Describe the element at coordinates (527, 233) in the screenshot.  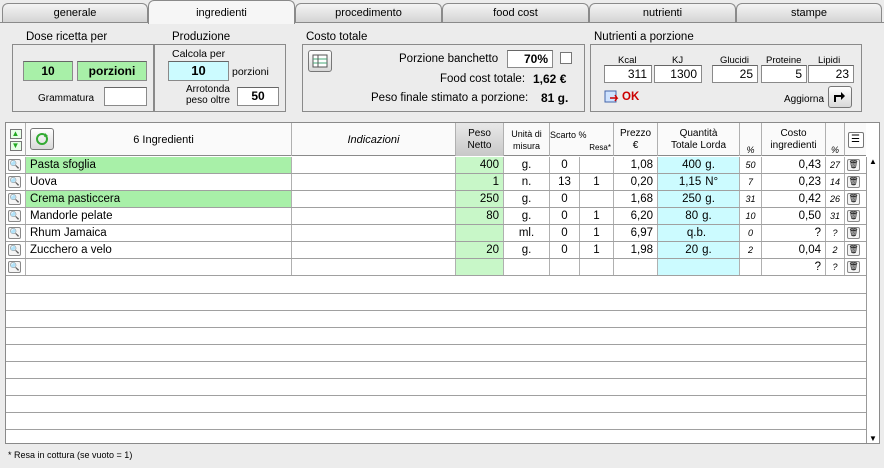
I see `um-cell: ml.` at that location.